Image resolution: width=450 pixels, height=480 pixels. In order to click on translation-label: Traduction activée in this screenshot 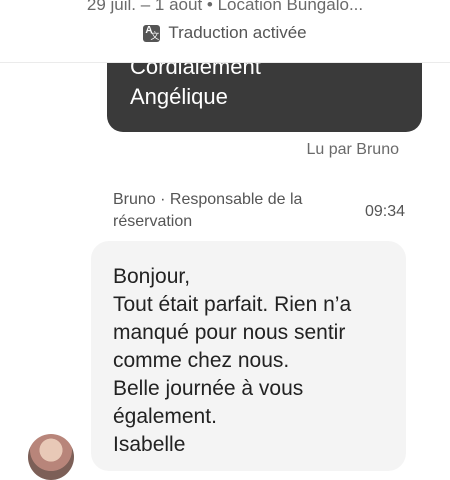, I will do `click(237, 32)`.